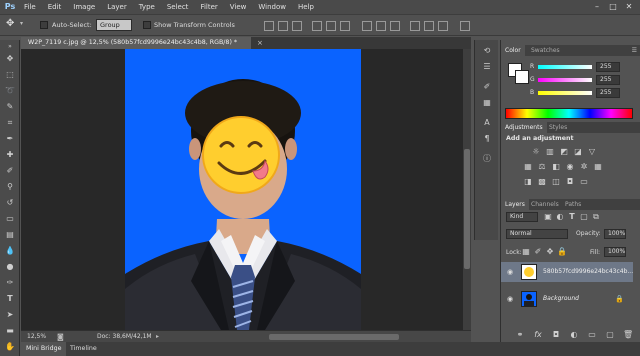 This screenshot has width=640, height=356. I want to click on eraser-tool-icon: ▭, so click(10, 219).